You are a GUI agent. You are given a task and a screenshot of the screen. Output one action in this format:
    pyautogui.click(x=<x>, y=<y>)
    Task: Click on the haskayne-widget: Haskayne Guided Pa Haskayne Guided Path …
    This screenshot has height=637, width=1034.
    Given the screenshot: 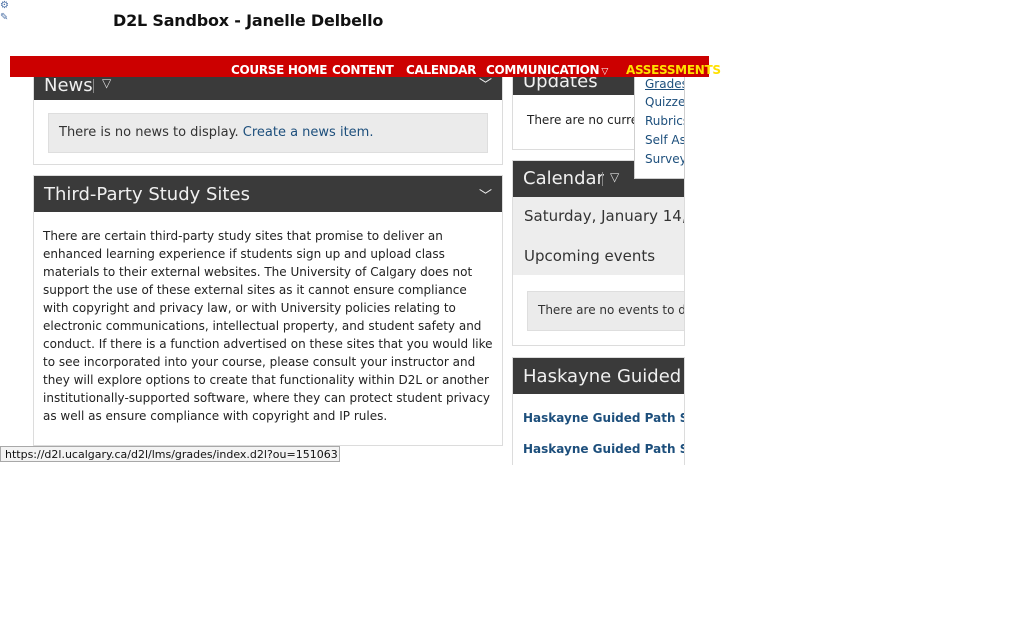 What is the action you would take?
    pyautogui.click(x=598, y=411)
    